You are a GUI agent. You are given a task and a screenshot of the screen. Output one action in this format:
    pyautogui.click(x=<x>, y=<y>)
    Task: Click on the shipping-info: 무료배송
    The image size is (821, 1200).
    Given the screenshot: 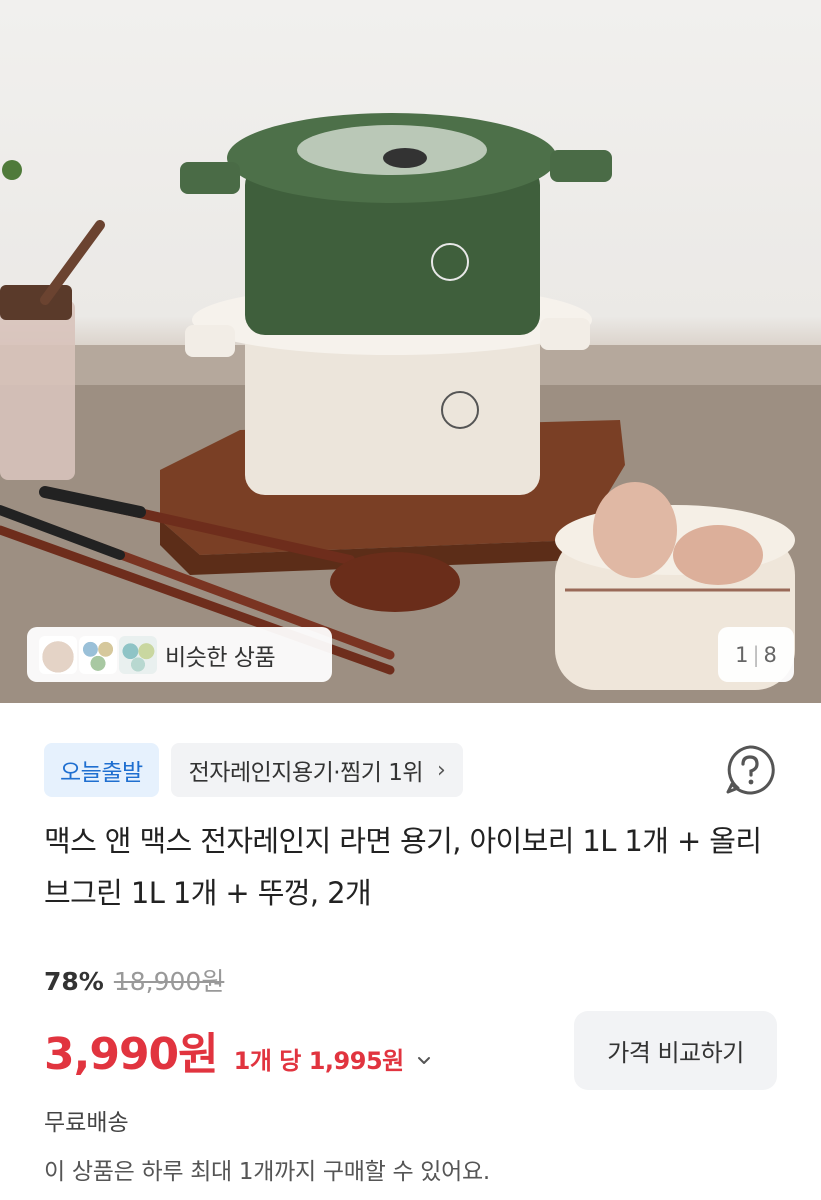 What is the action you would take?
    pyautogui.click(x=86, y=1123)
    